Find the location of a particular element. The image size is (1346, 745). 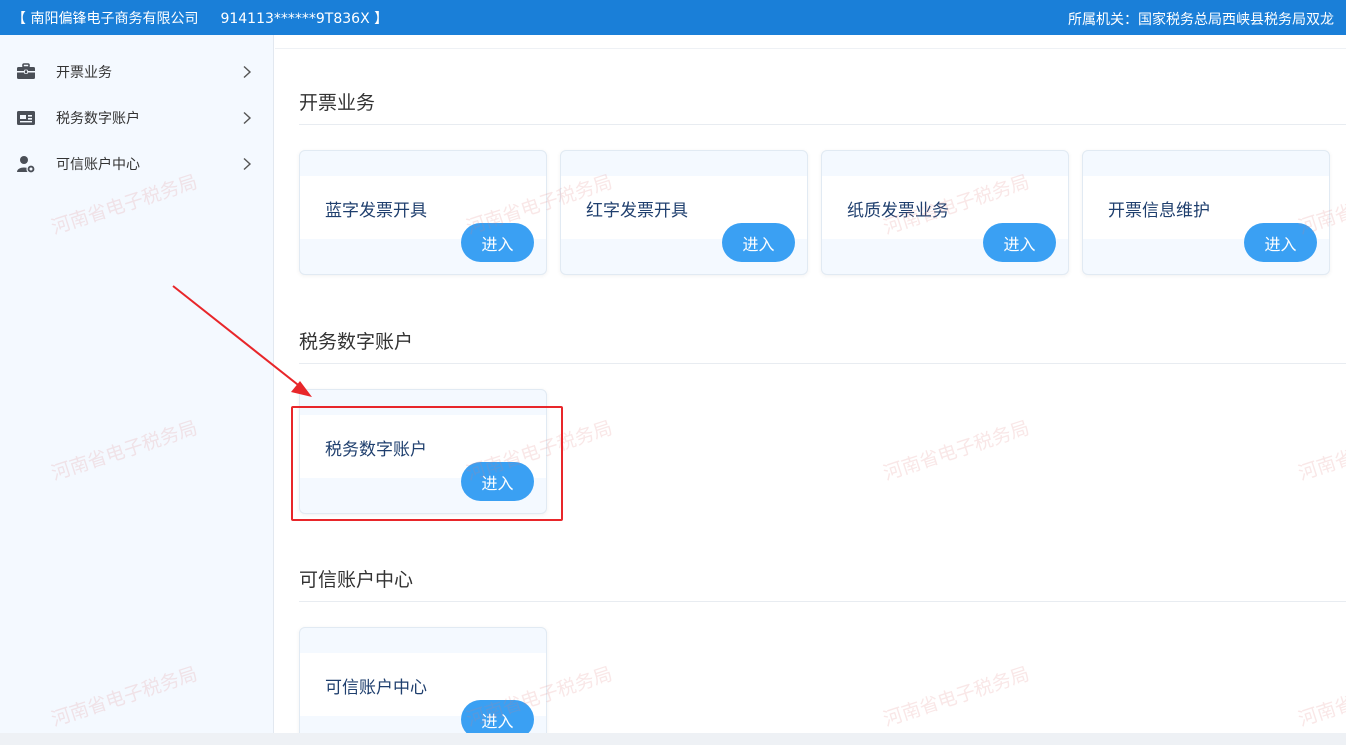

card-title: 红字发票开具 is located at coordinates (637, 211).